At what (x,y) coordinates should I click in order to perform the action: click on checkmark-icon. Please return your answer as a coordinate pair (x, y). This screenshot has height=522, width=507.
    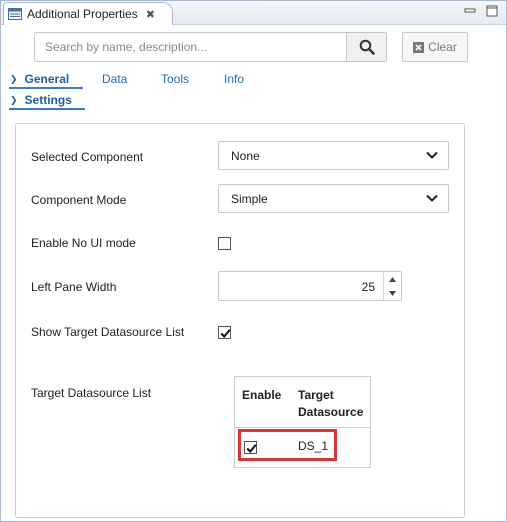
    Looking at the image, I should click on (225, 333).